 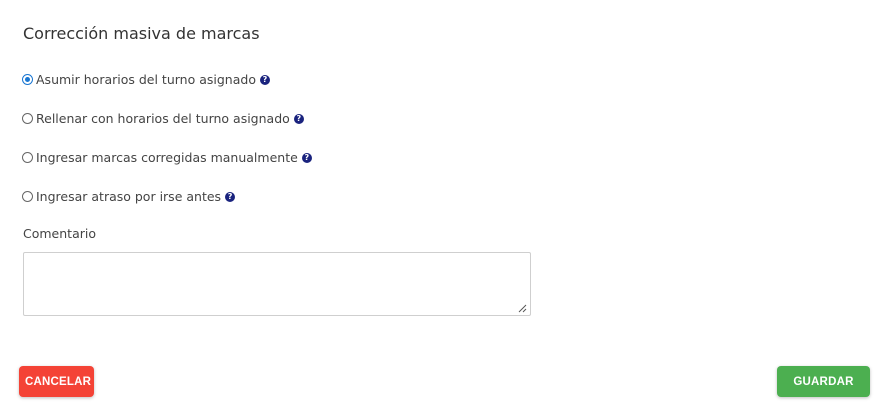 I want to click on resize-grip-icon, so click(x=522, y=308).